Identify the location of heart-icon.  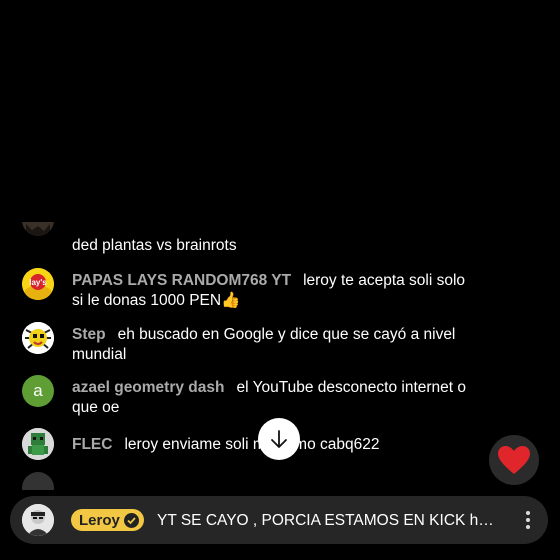
(514, 460).